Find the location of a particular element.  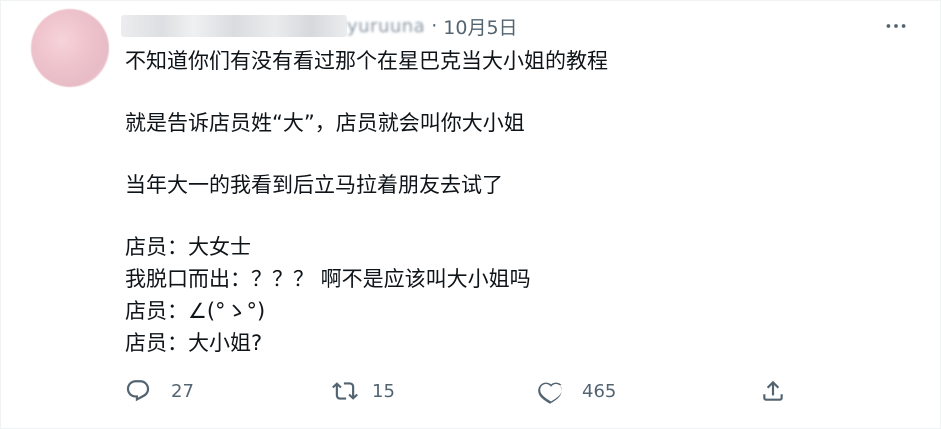

tweet-line: 店员：大女士 is located at coordinates (188, 247).